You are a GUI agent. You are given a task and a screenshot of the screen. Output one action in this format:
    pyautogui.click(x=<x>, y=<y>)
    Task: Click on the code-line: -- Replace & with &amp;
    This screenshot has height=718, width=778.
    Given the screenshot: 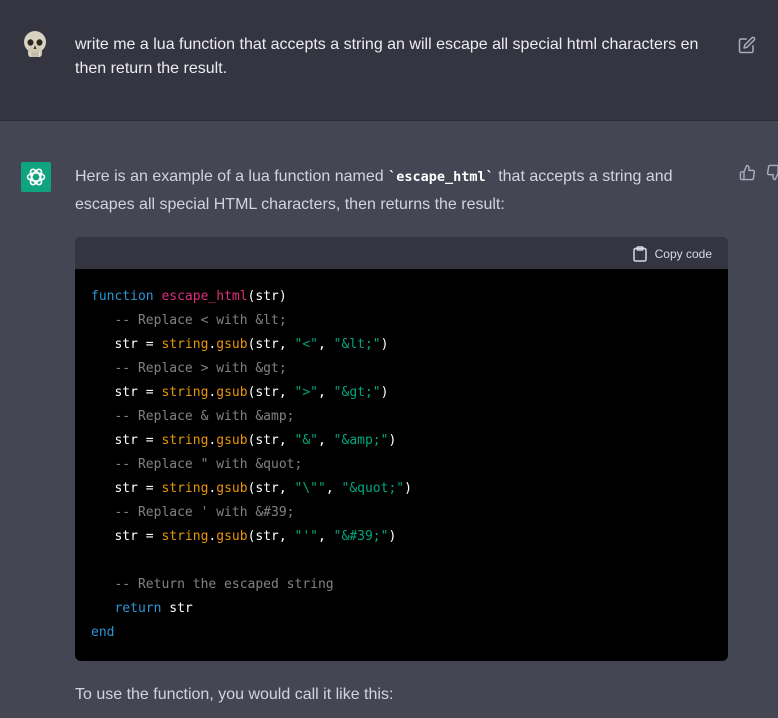 What is the action you would take?
    pyautogui.click(x=401, y=417)
    